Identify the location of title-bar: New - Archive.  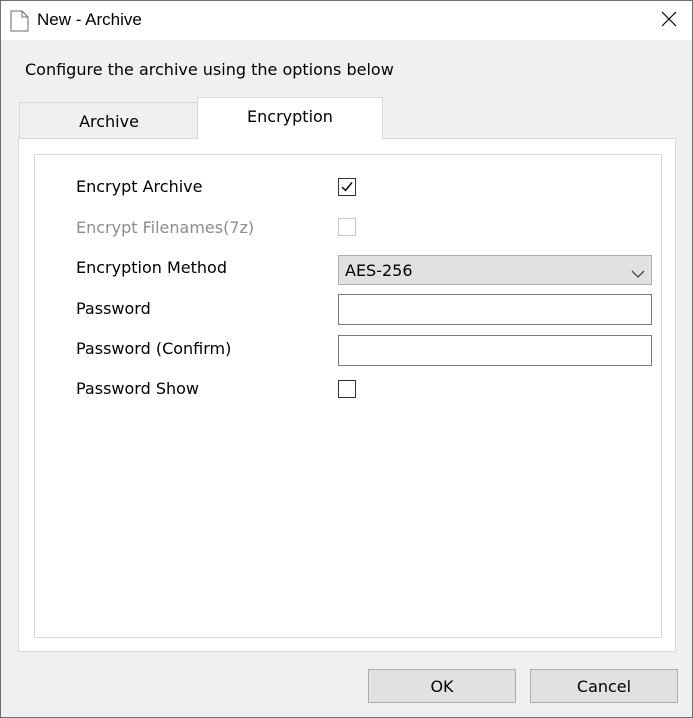
(346, 20).